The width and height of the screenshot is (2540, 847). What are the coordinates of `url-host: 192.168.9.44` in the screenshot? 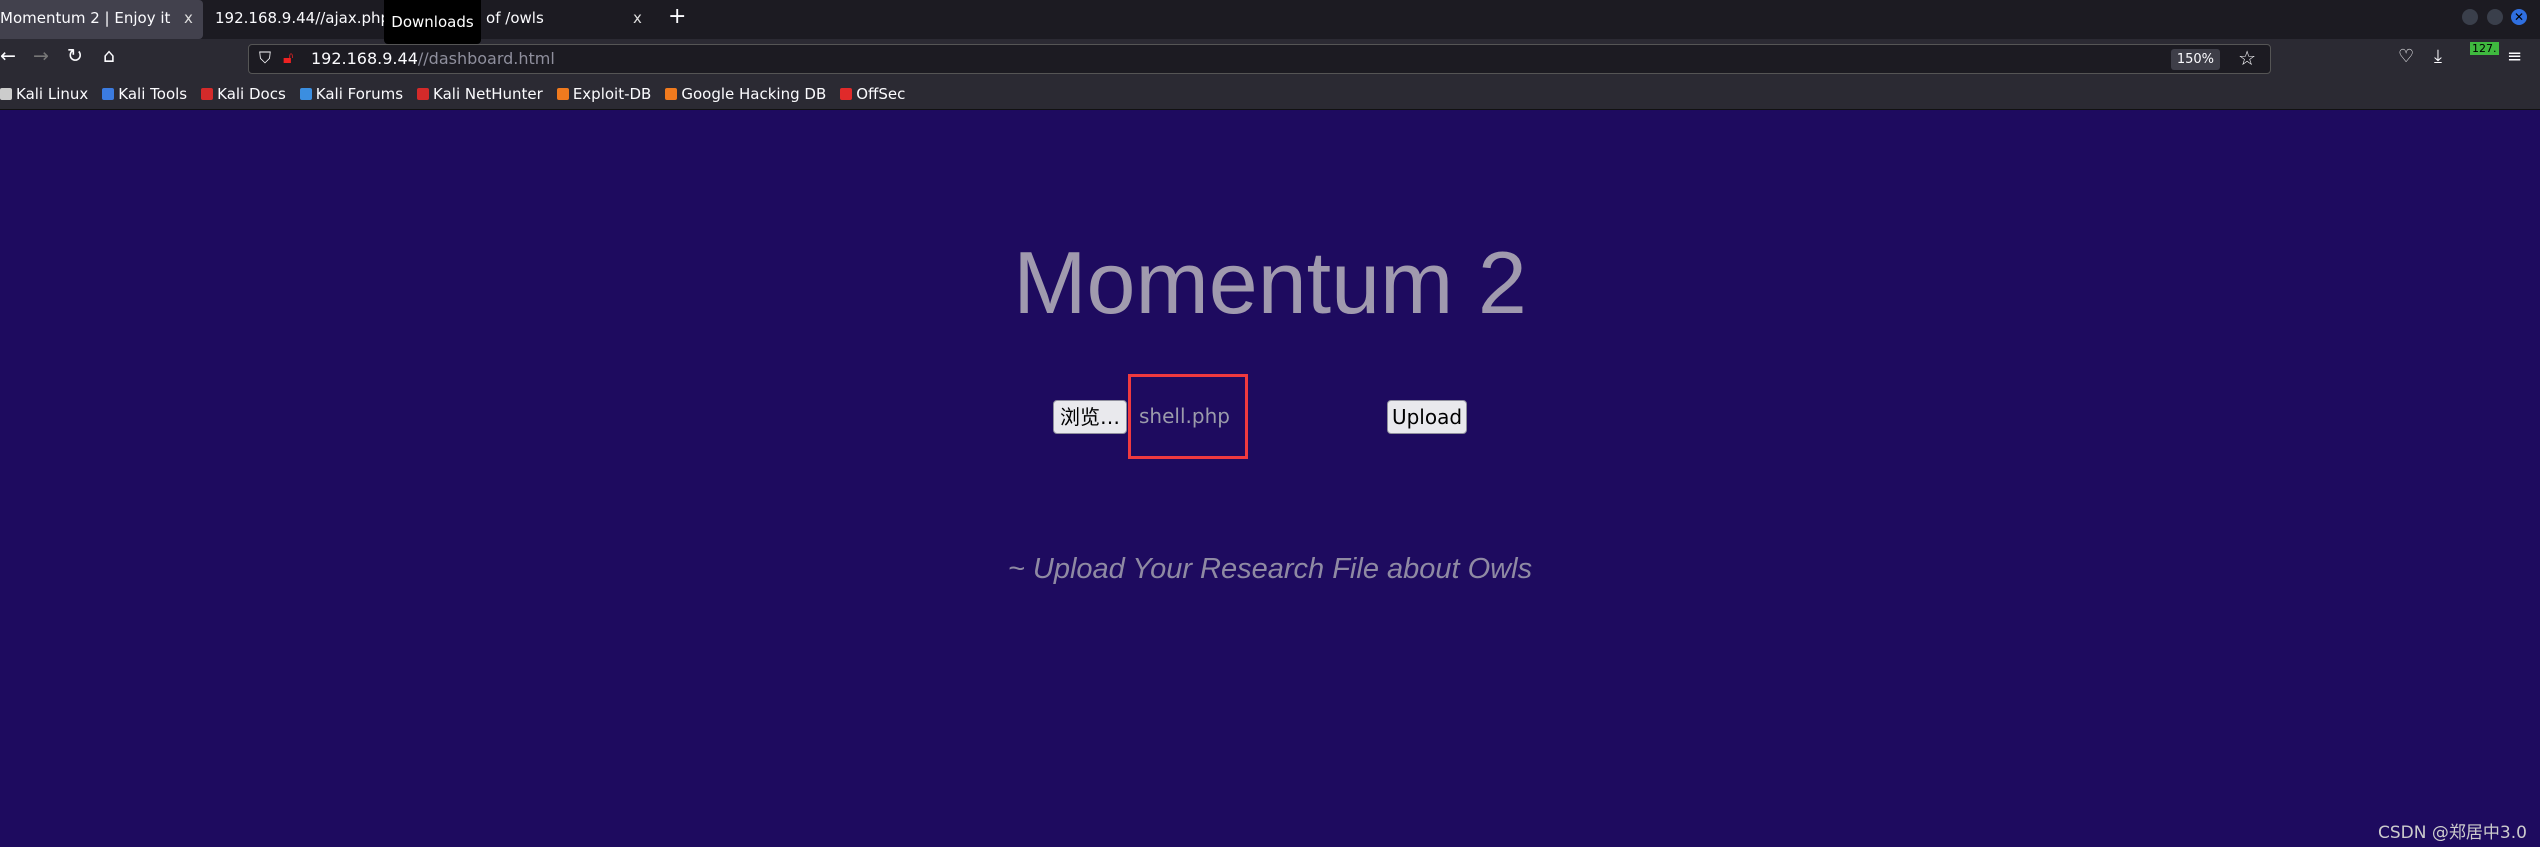 It's located at (364, 58).